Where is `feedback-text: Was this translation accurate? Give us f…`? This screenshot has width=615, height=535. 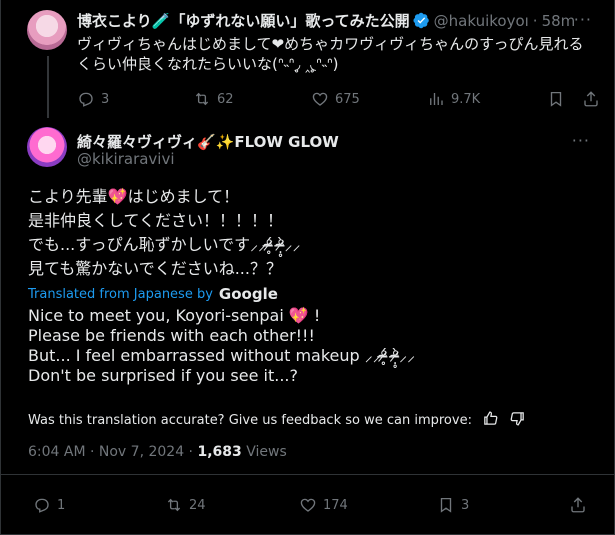
feedback-text: Was this translation accurate? Give us f… is located at coordinates (250, 420).